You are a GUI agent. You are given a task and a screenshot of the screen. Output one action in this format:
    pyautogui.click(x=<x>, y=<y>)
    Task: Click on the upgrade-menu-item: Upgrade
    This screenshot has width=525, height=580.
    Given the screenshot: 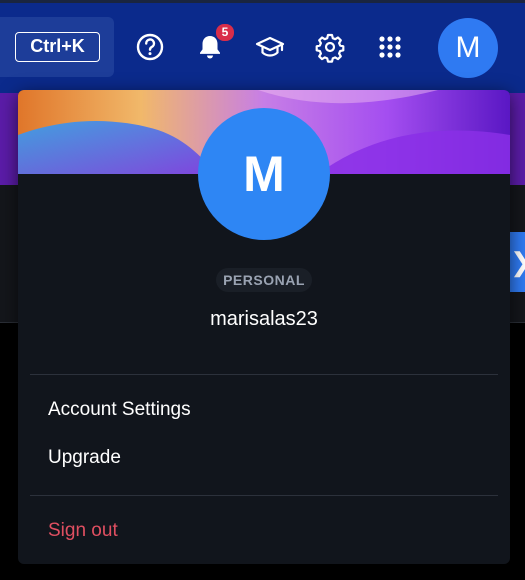 What is the action you would take?
    pyautogui.click(x=84, y=458)
    